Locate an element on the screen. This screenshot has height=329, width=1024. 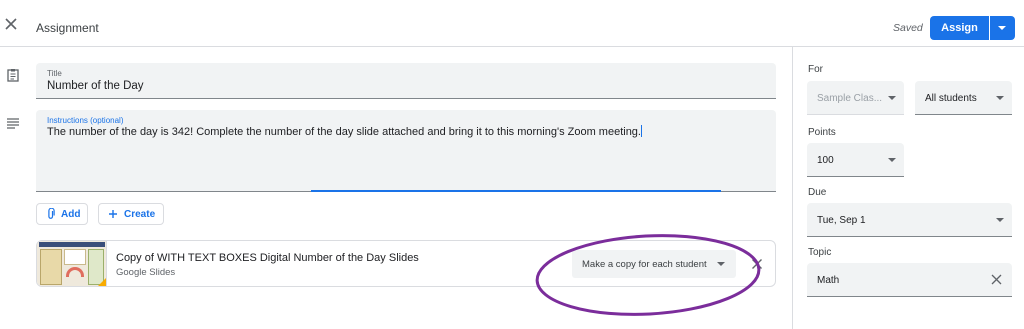
add-button: Add is located at coordinates (62, 214).